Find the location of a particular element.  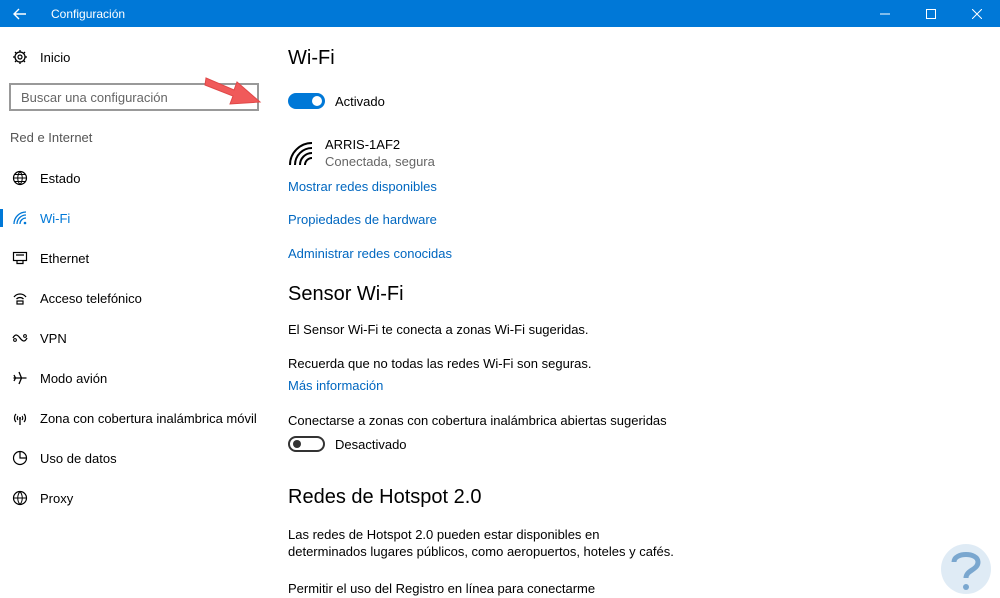

wifi-toggle is located at coordinates (306, 101).